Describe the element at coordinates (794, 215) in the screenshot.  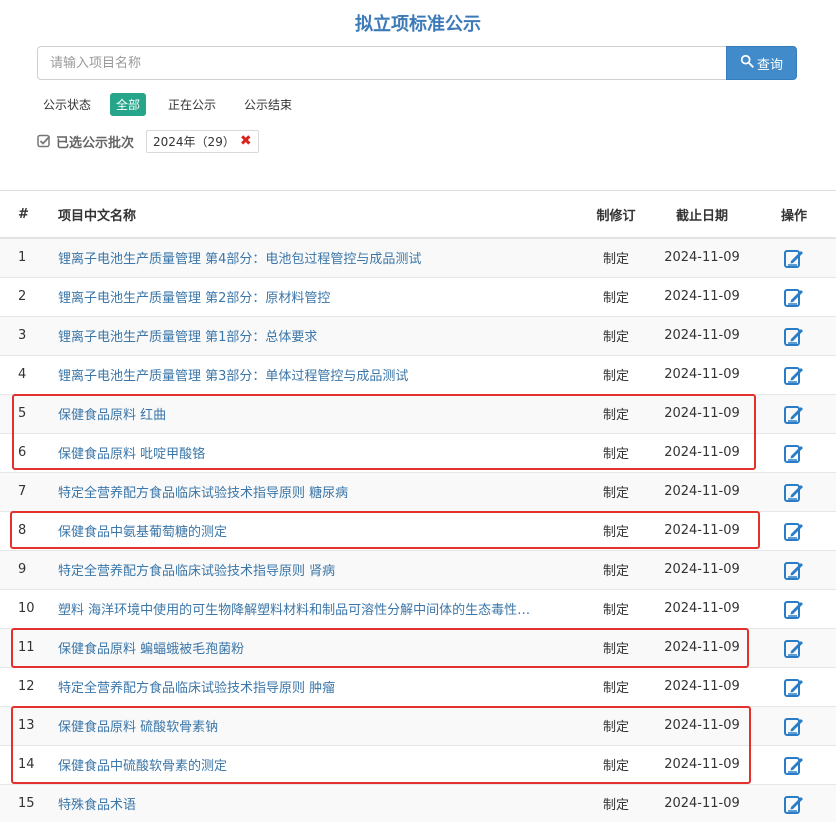
I see `header-op: 操作` at that location.